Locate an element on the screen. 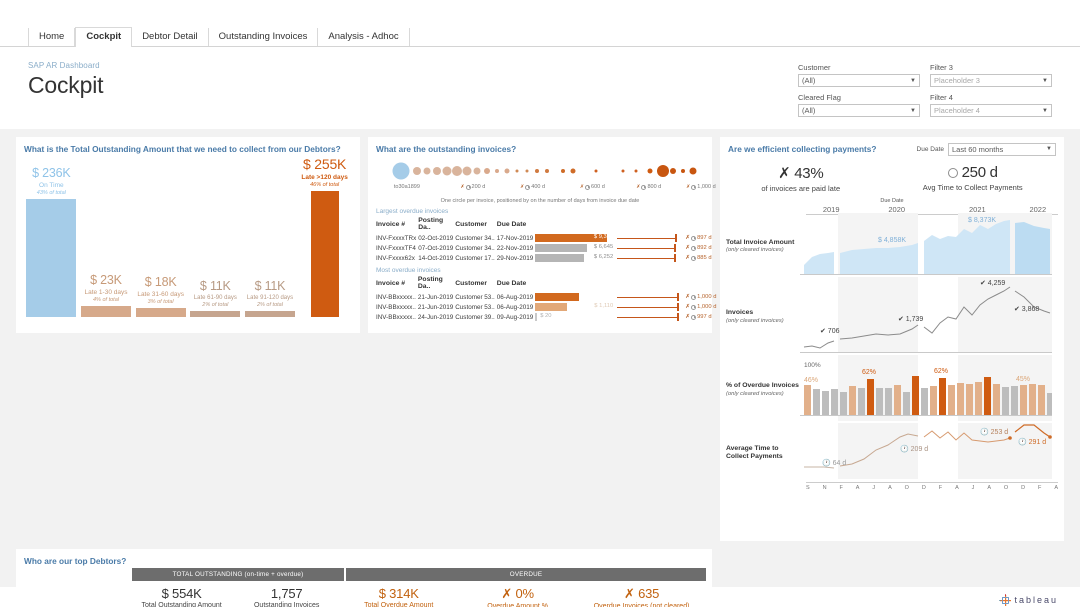 The image size is (1080, 607). axis-tick: 800 d is located at coordinates (654, 187).